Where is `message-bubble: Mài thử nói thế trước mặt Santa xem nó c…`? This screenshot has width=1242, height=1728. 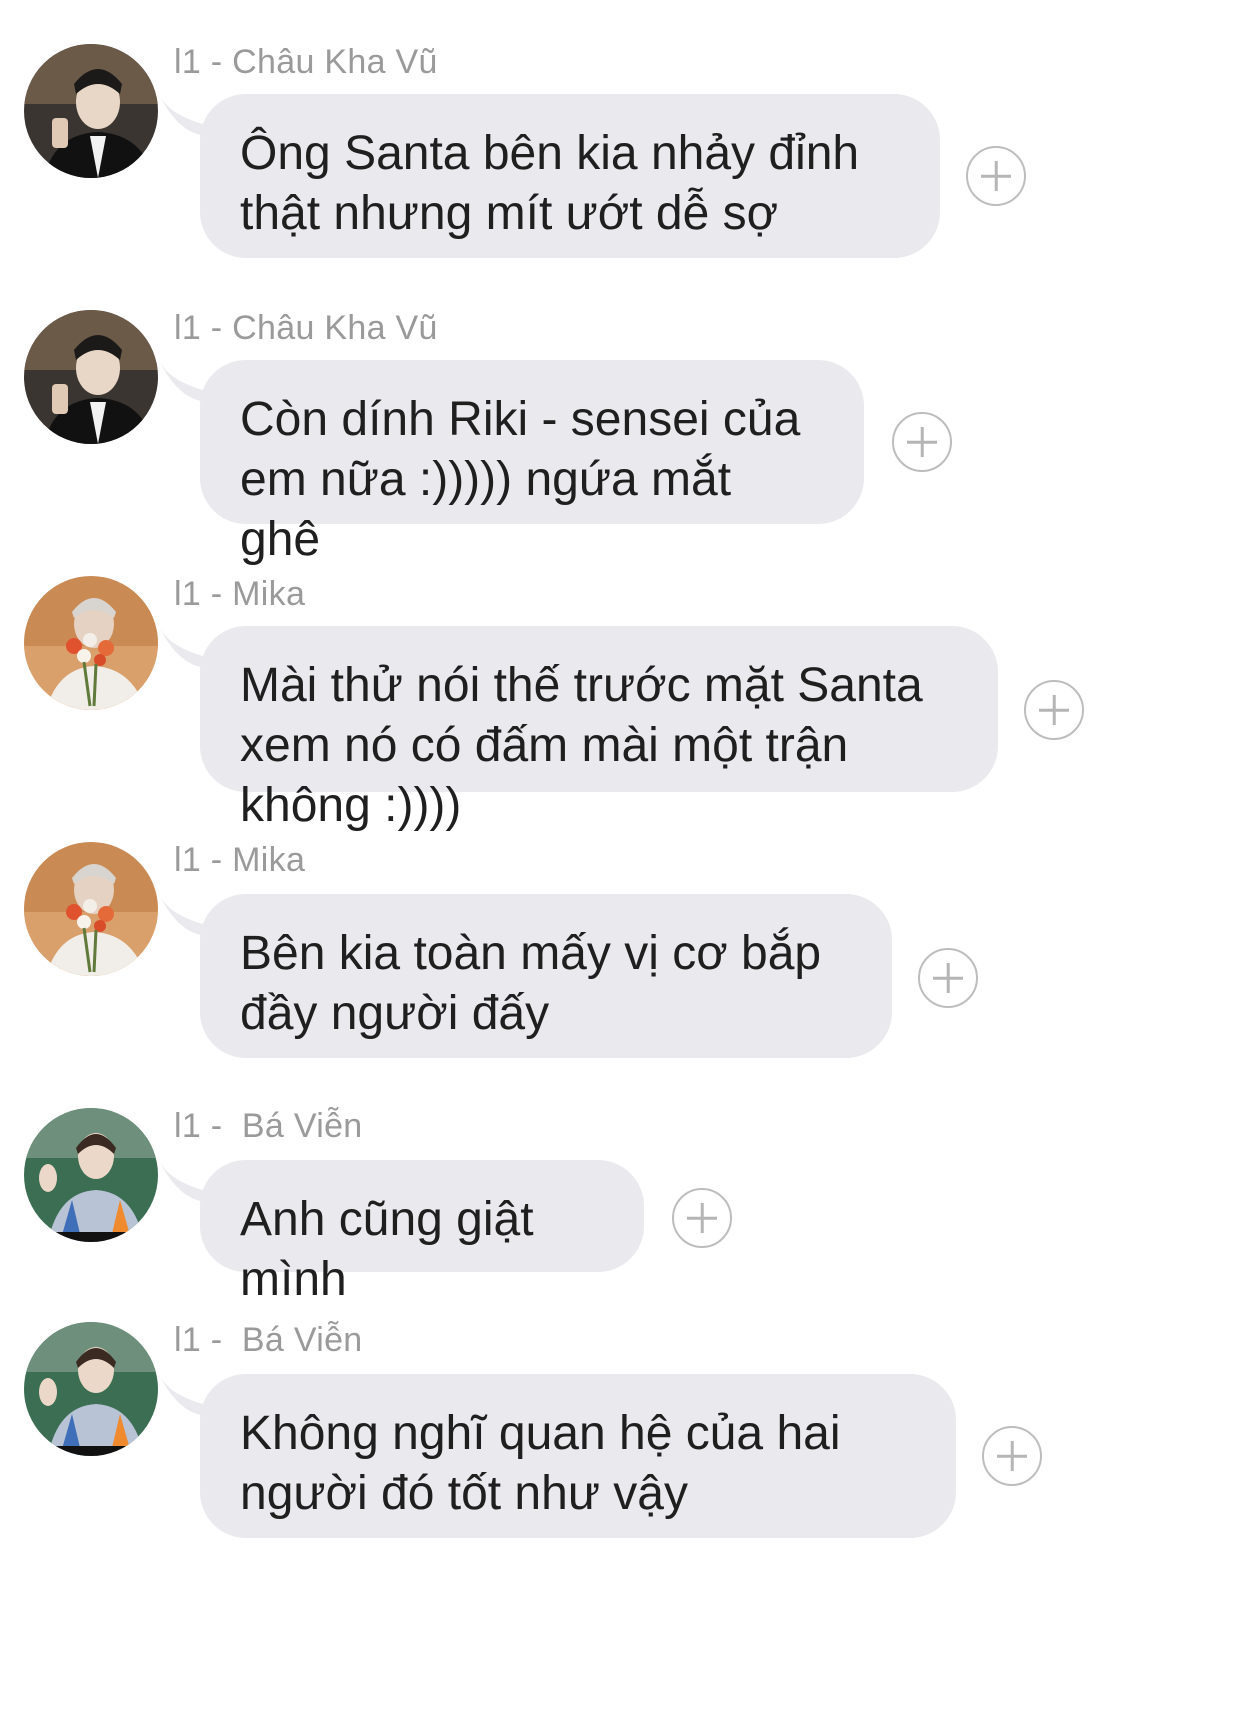
message-bubble: Mài thử nói thế trước mặt Santa xem nó c… is located at coordinates (599, 729).